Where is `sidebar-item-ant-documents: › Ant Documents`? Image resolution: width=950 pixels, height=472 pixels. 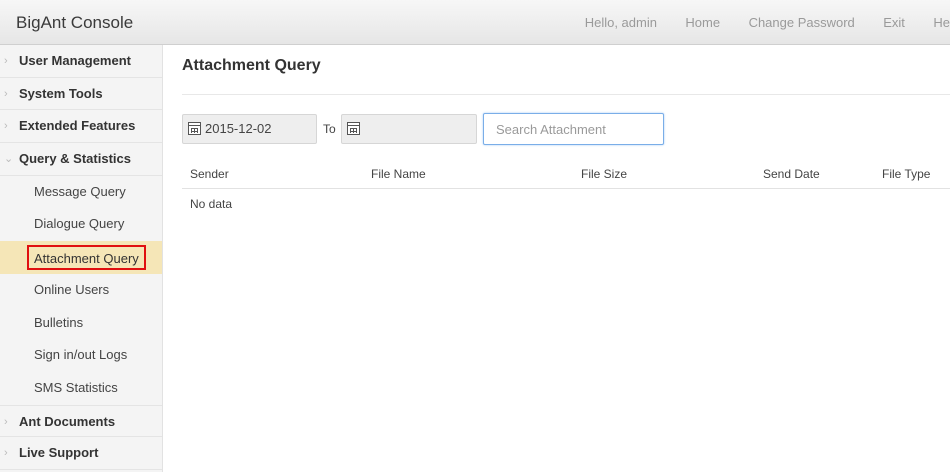 sidebar-item-ant-documents: › Ant Documents is located at coordinates (81, 421).